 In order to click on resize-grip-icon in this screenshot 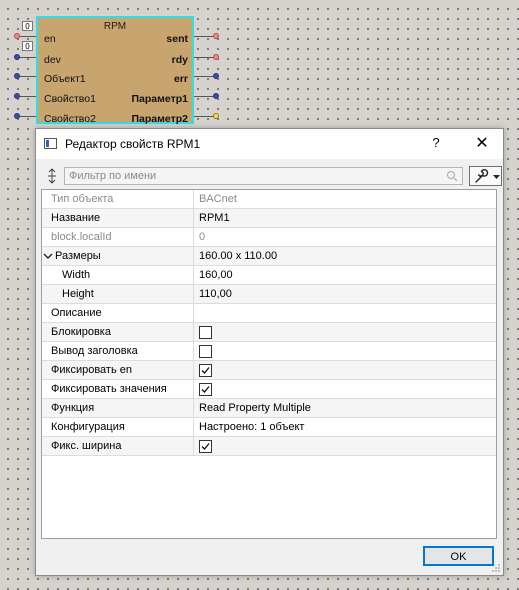, I will do `click(496, 568)`.